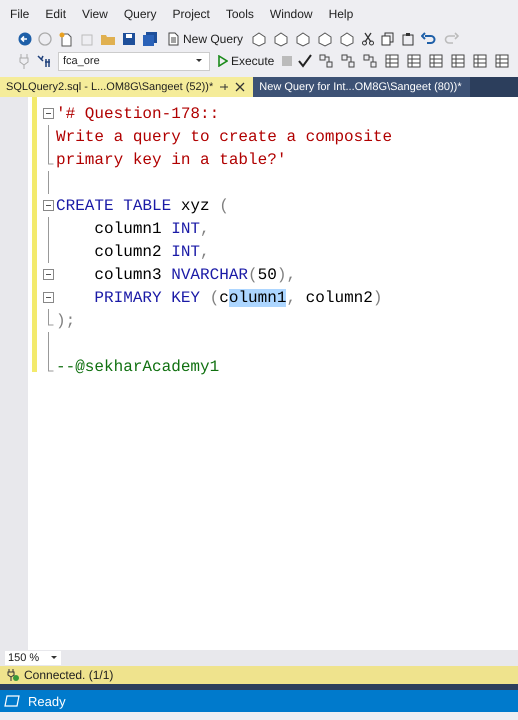 The image size is (518, 720). I want to click on code-line: column3 NVARCHAR(50),, so click(194, 275).